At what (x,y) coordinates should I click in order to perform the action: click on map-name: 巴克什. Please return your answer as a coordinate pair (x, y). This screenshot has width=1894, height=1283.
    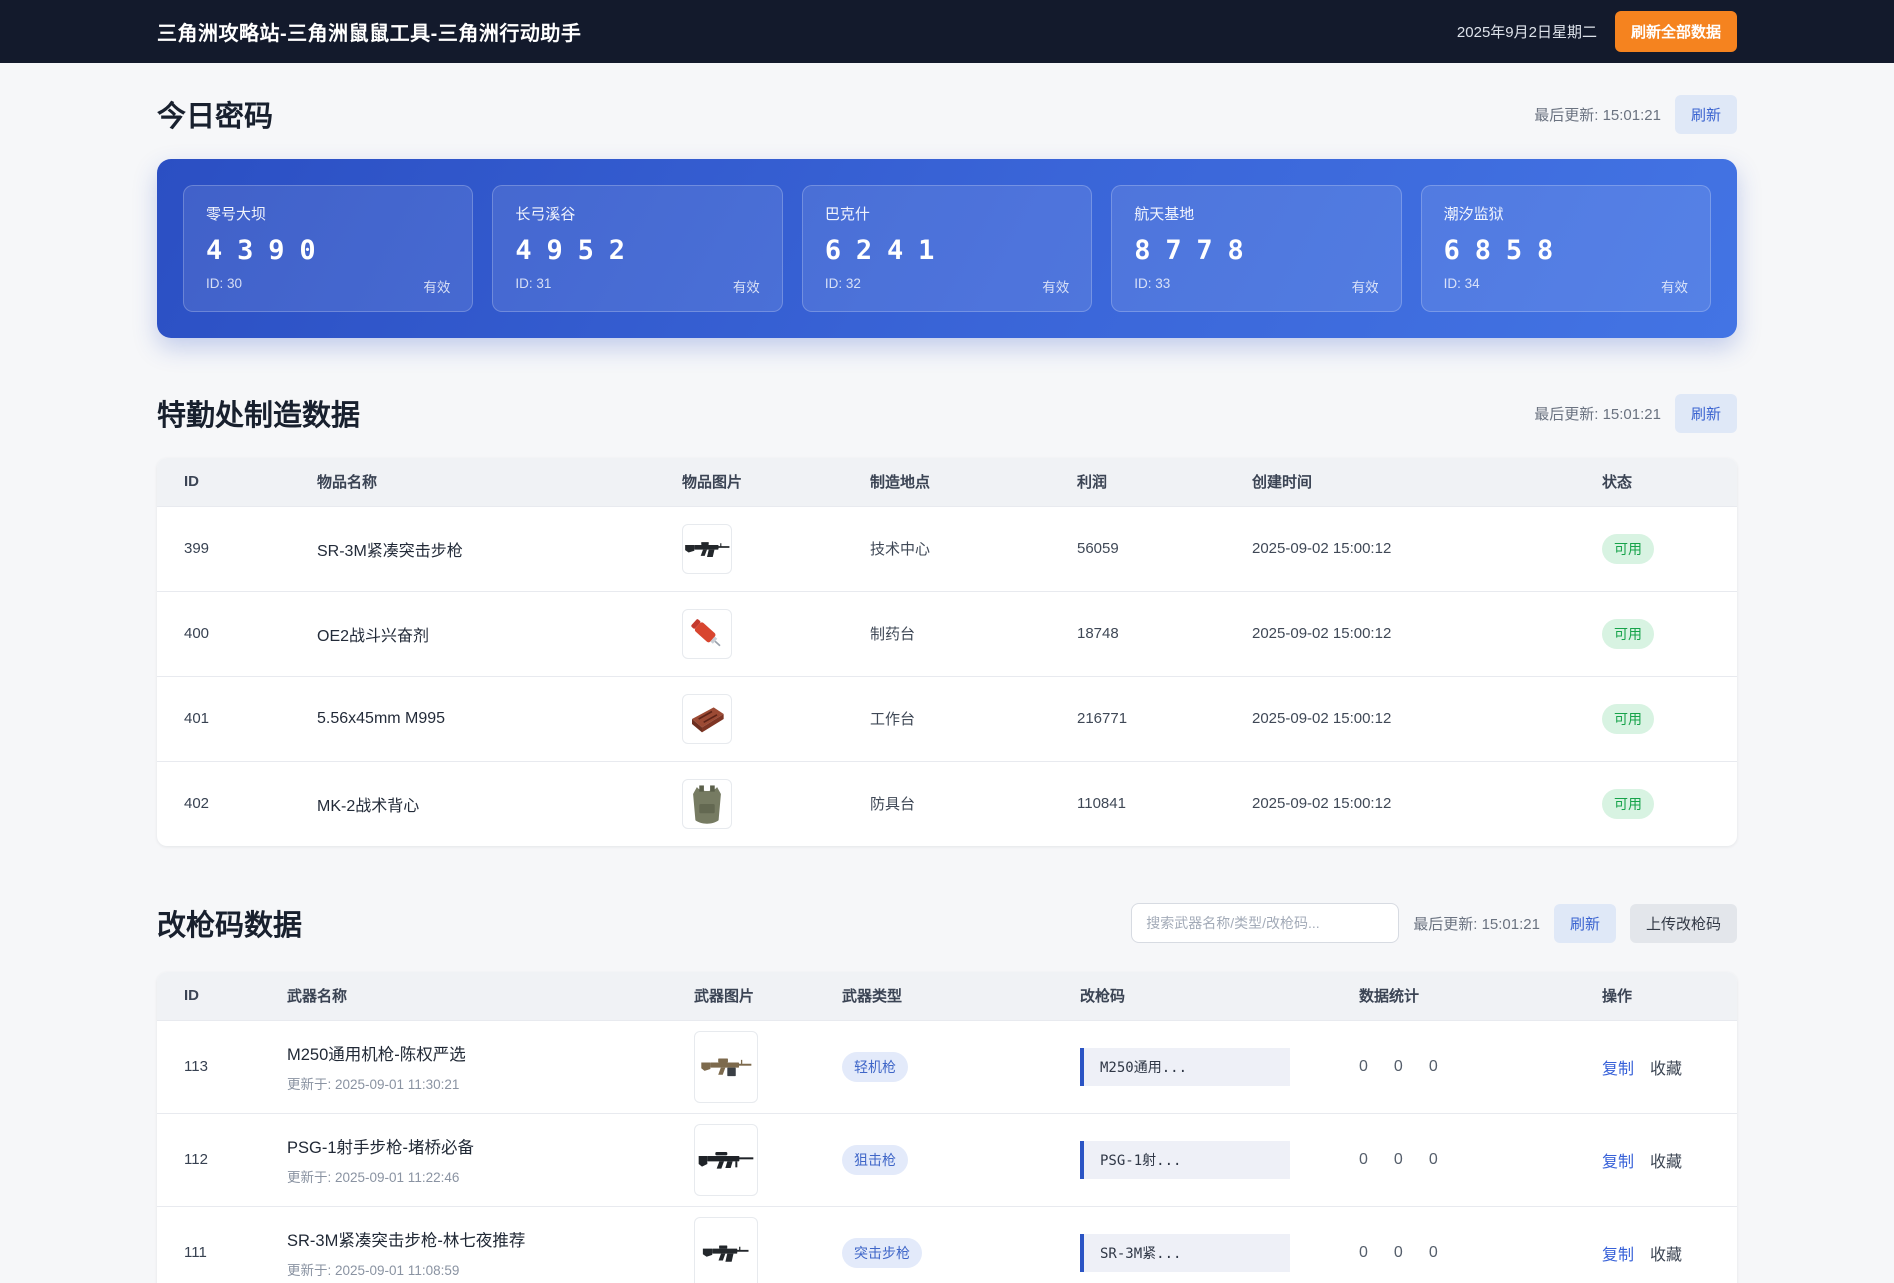
    Looking at the image, I should click on (847, 214).